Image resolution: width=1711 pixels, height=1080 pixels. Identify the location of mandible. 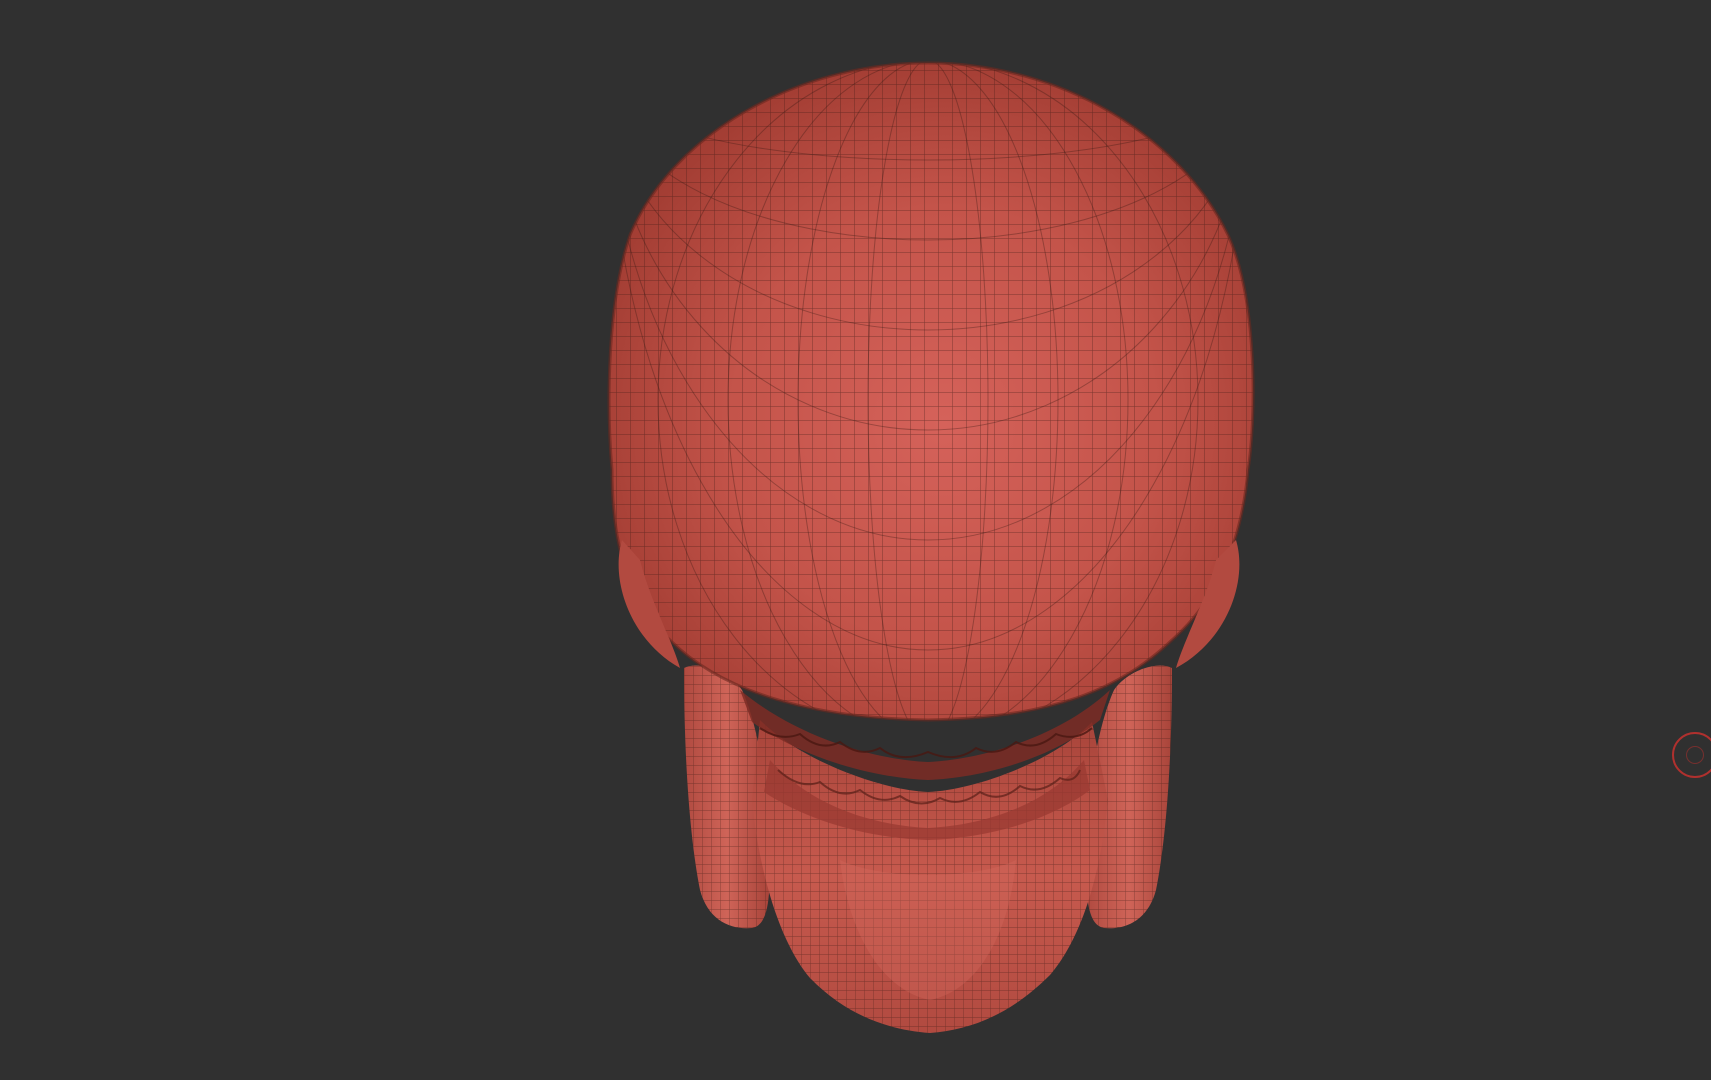
(930, 876).